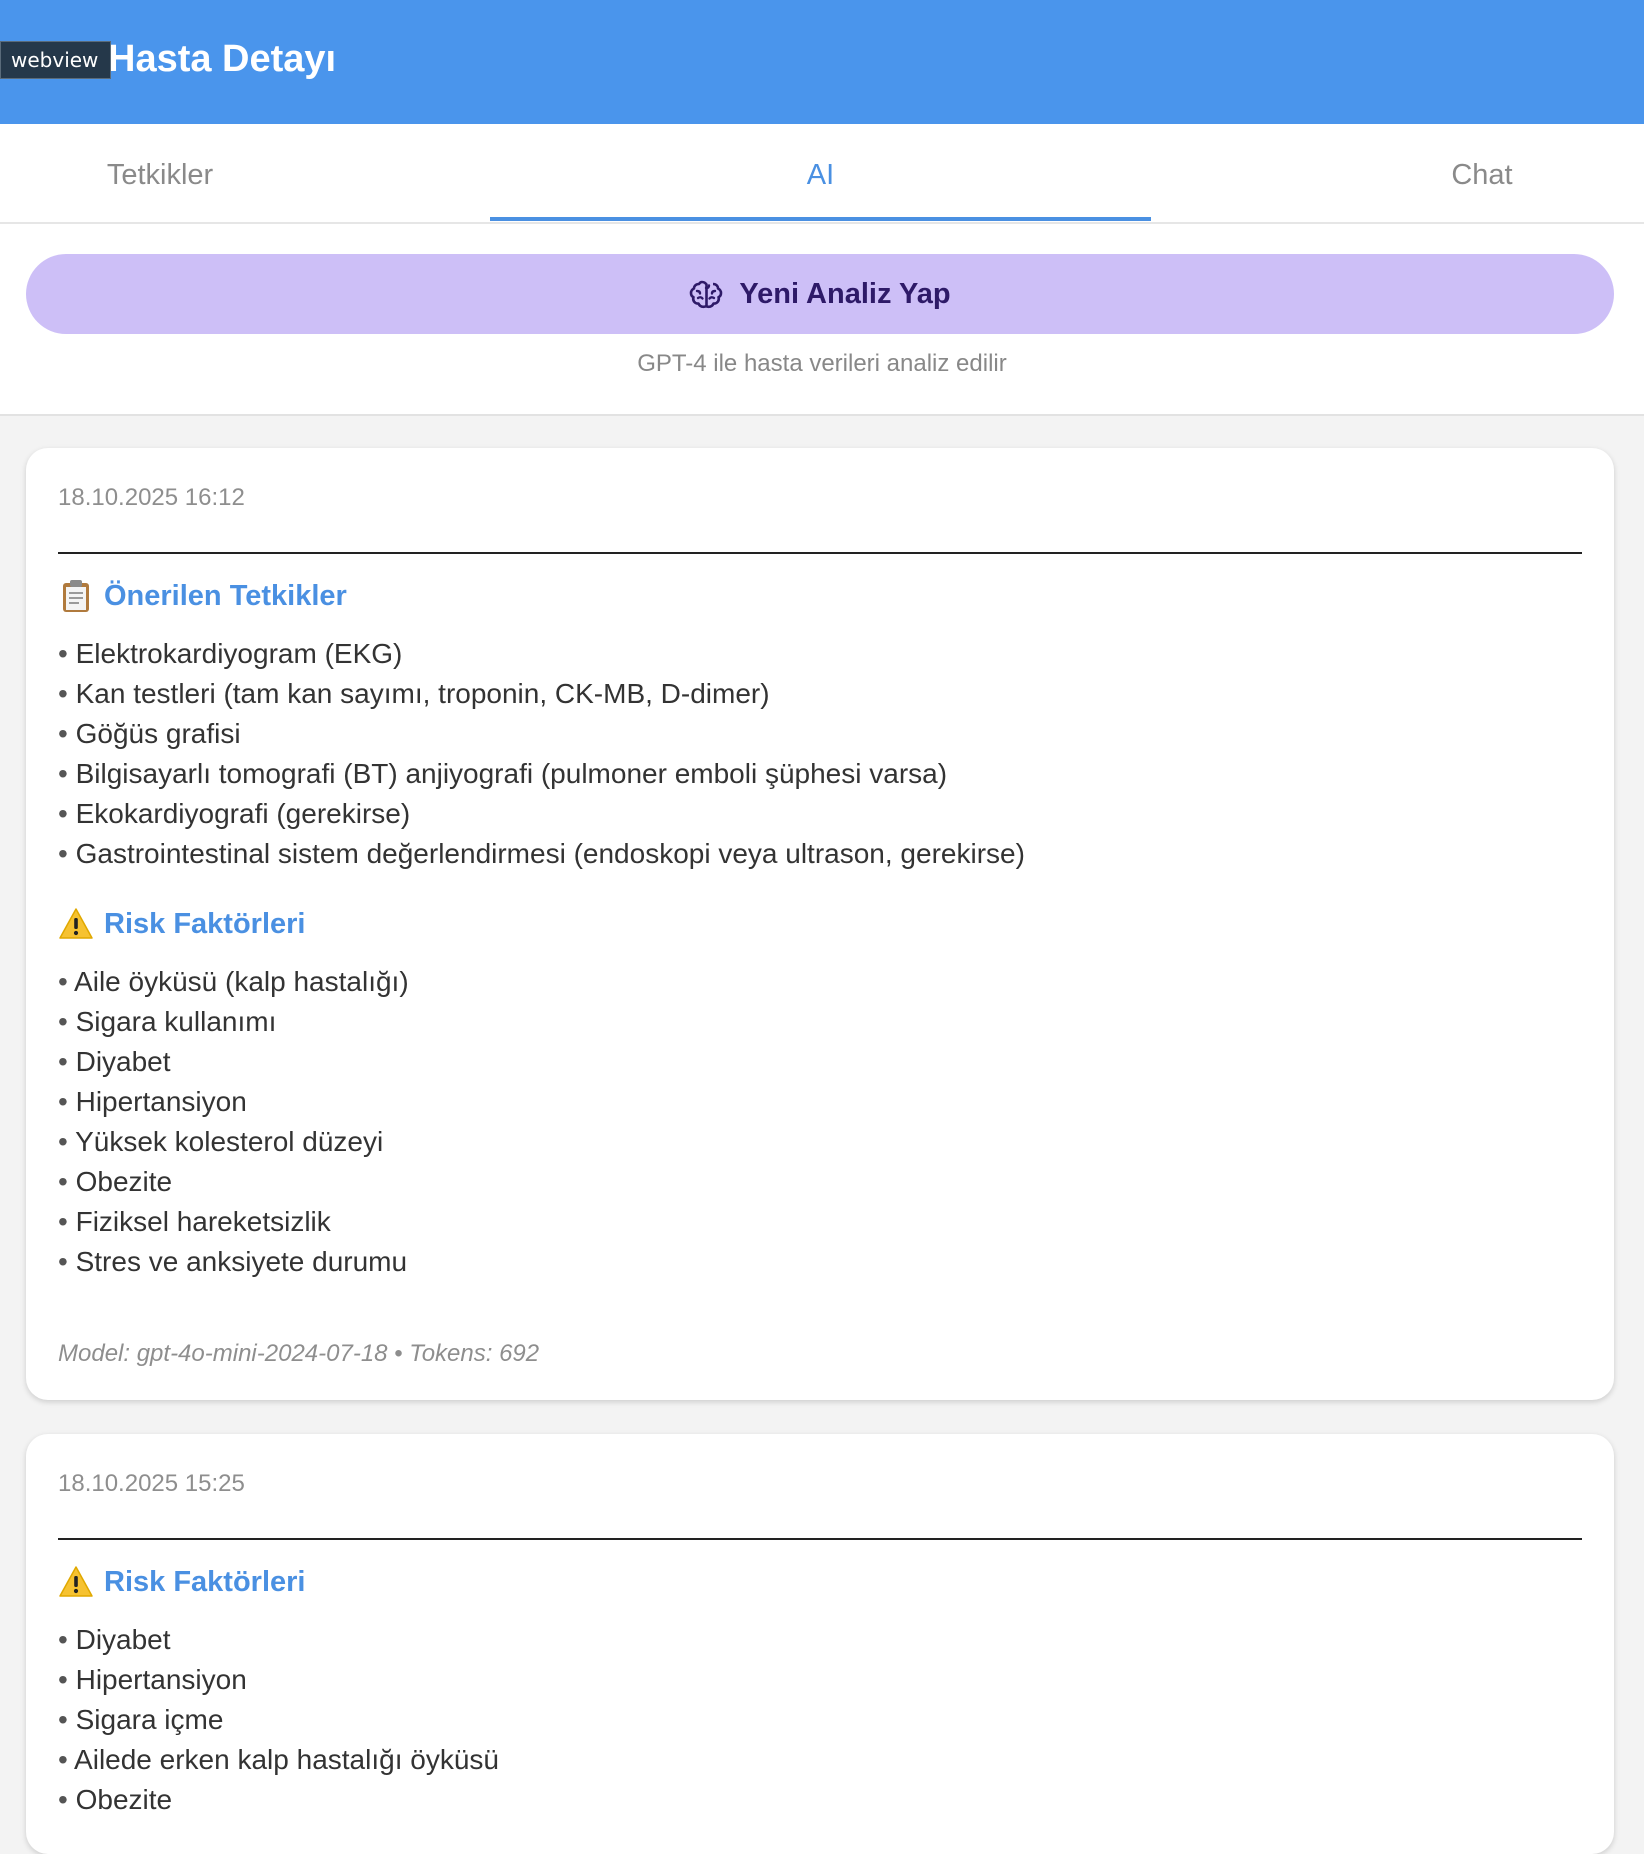 The image size is (1644, 1854). What do you see at coordinates (233, 1142) in the screenshot?
I see `list-item: Yüksek kolesterol düzeyi` at bounding box center [233, 1142].